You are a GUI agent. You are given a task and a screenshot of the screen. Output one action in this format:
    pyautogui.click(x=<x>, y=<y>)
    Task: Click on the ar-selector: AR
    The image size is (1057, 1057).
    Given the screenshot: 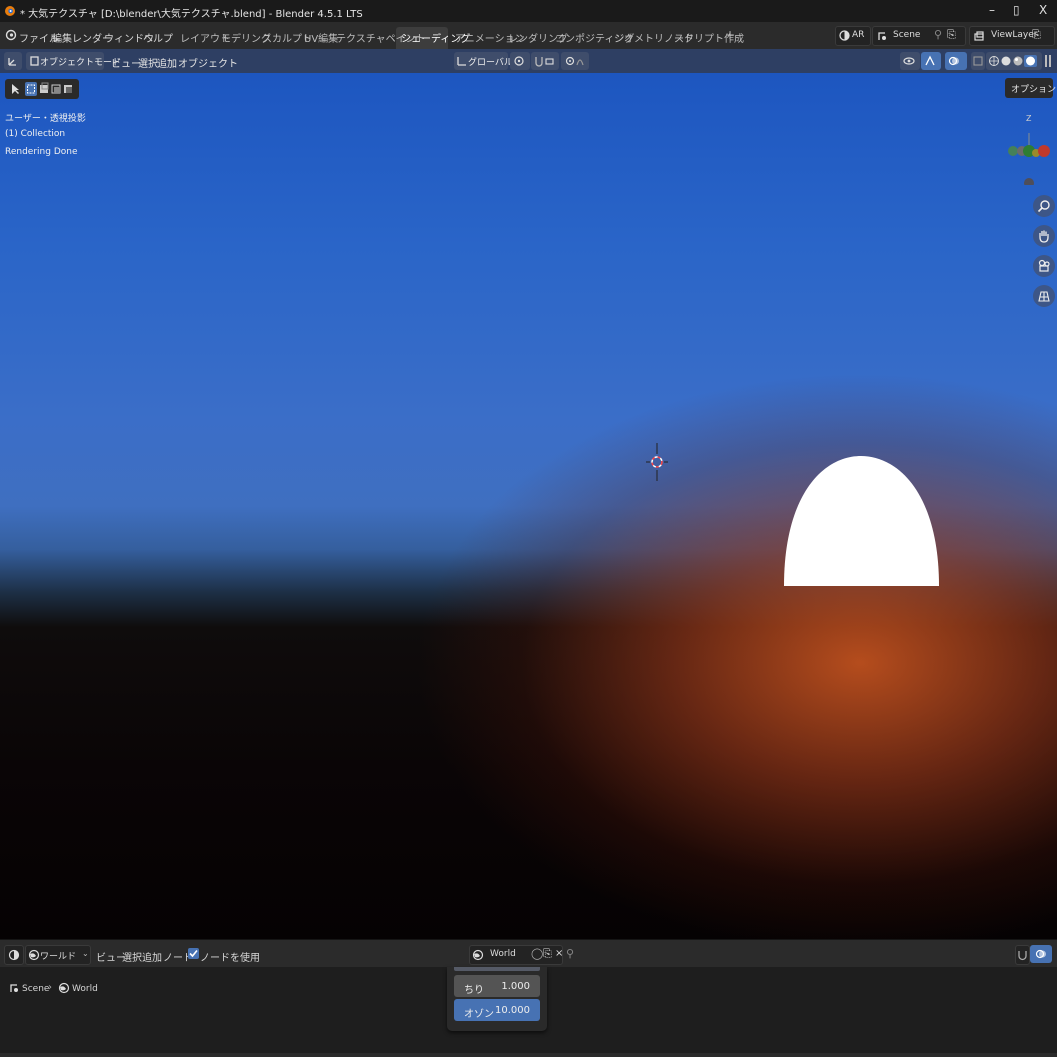 What is the action you would take?
    pyautogui.click(x=853, y=36)
    